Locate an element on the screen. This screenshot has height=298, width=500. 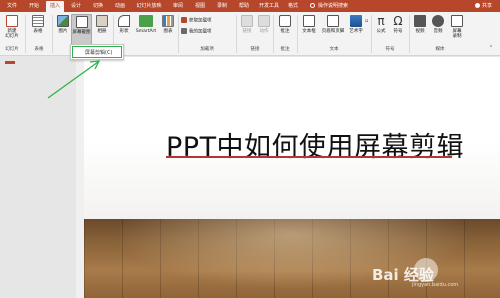
video-label: 视频 is located at coordinates (420, 31).